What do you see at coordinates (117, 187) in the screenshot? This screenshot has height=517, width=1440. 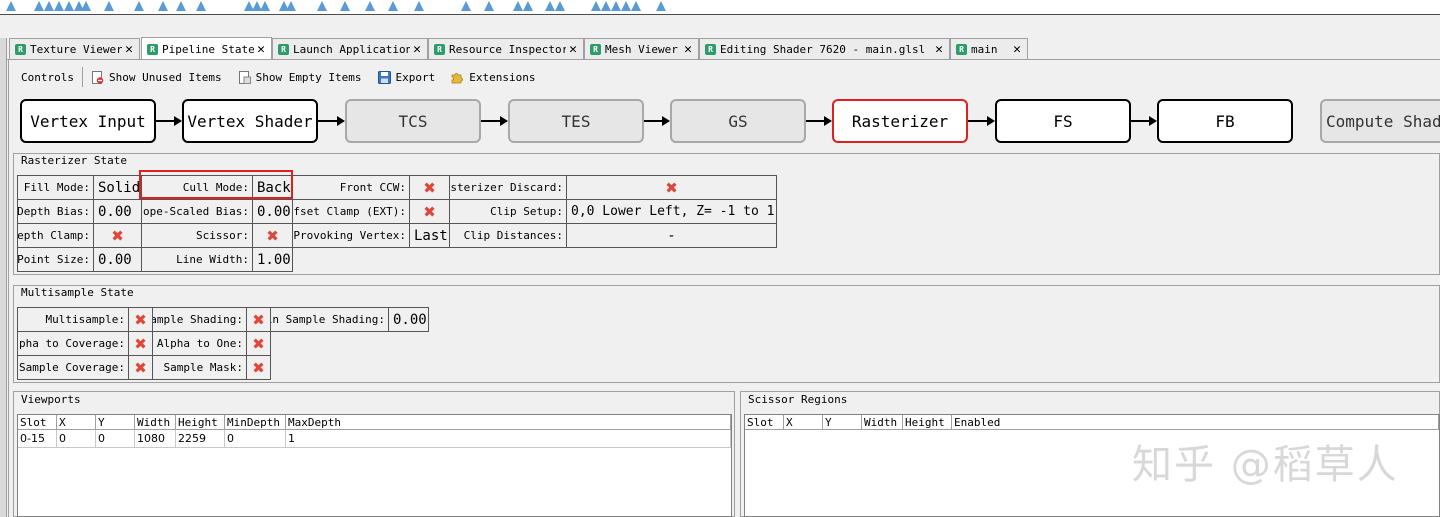 I see `fill-mode-value: Solid` at bounding box center [117, 187].